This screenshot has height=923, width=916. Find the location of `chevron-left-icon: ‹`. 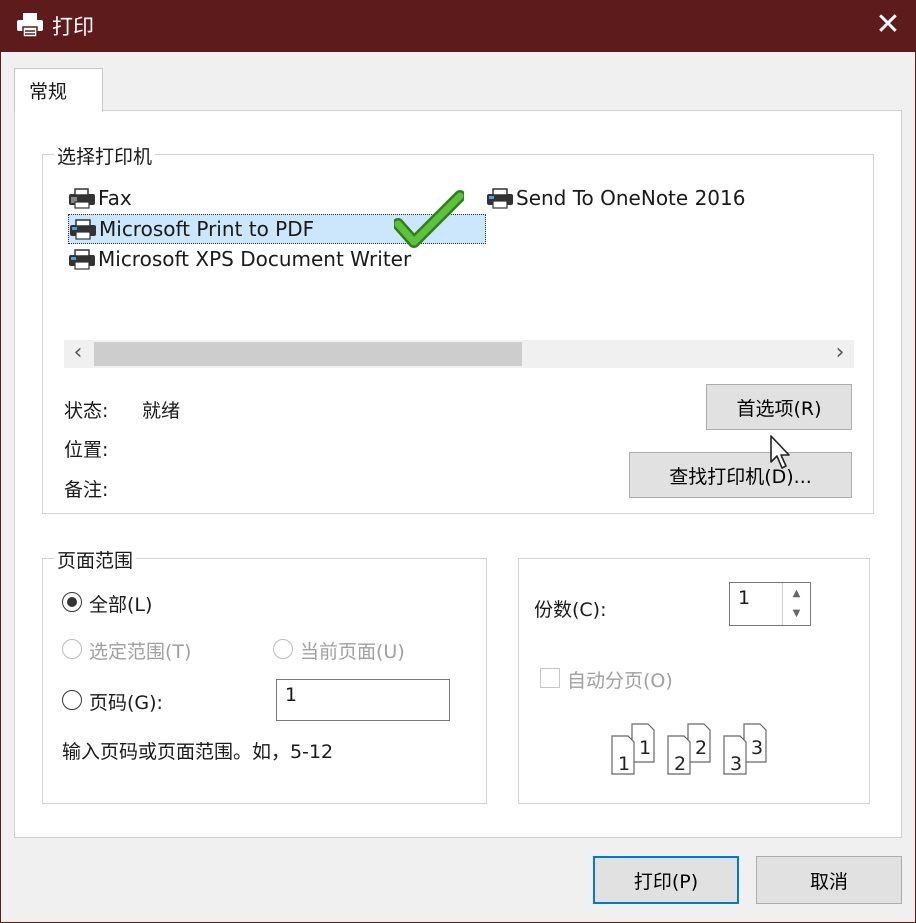

chevron-left-icon: ‹ is located at coordinates (78, 352).